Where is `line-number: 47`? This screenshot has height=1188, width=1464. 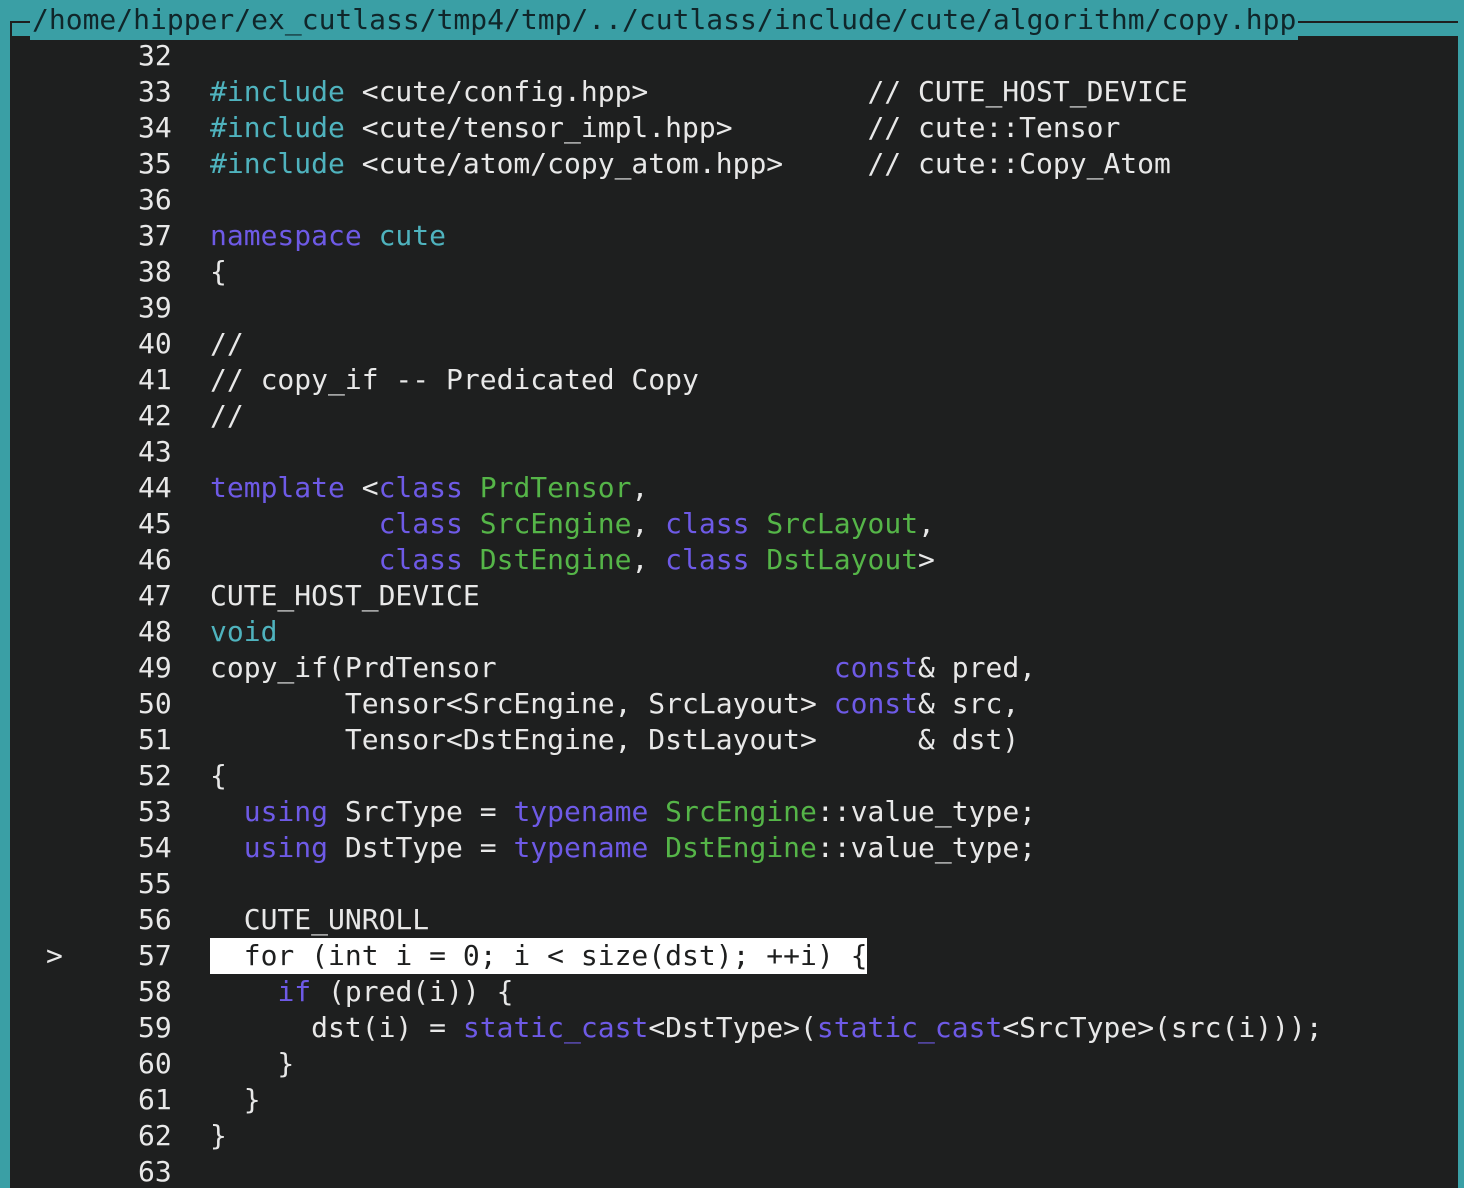 line-number: 47 is located at coordinates (155, 595).